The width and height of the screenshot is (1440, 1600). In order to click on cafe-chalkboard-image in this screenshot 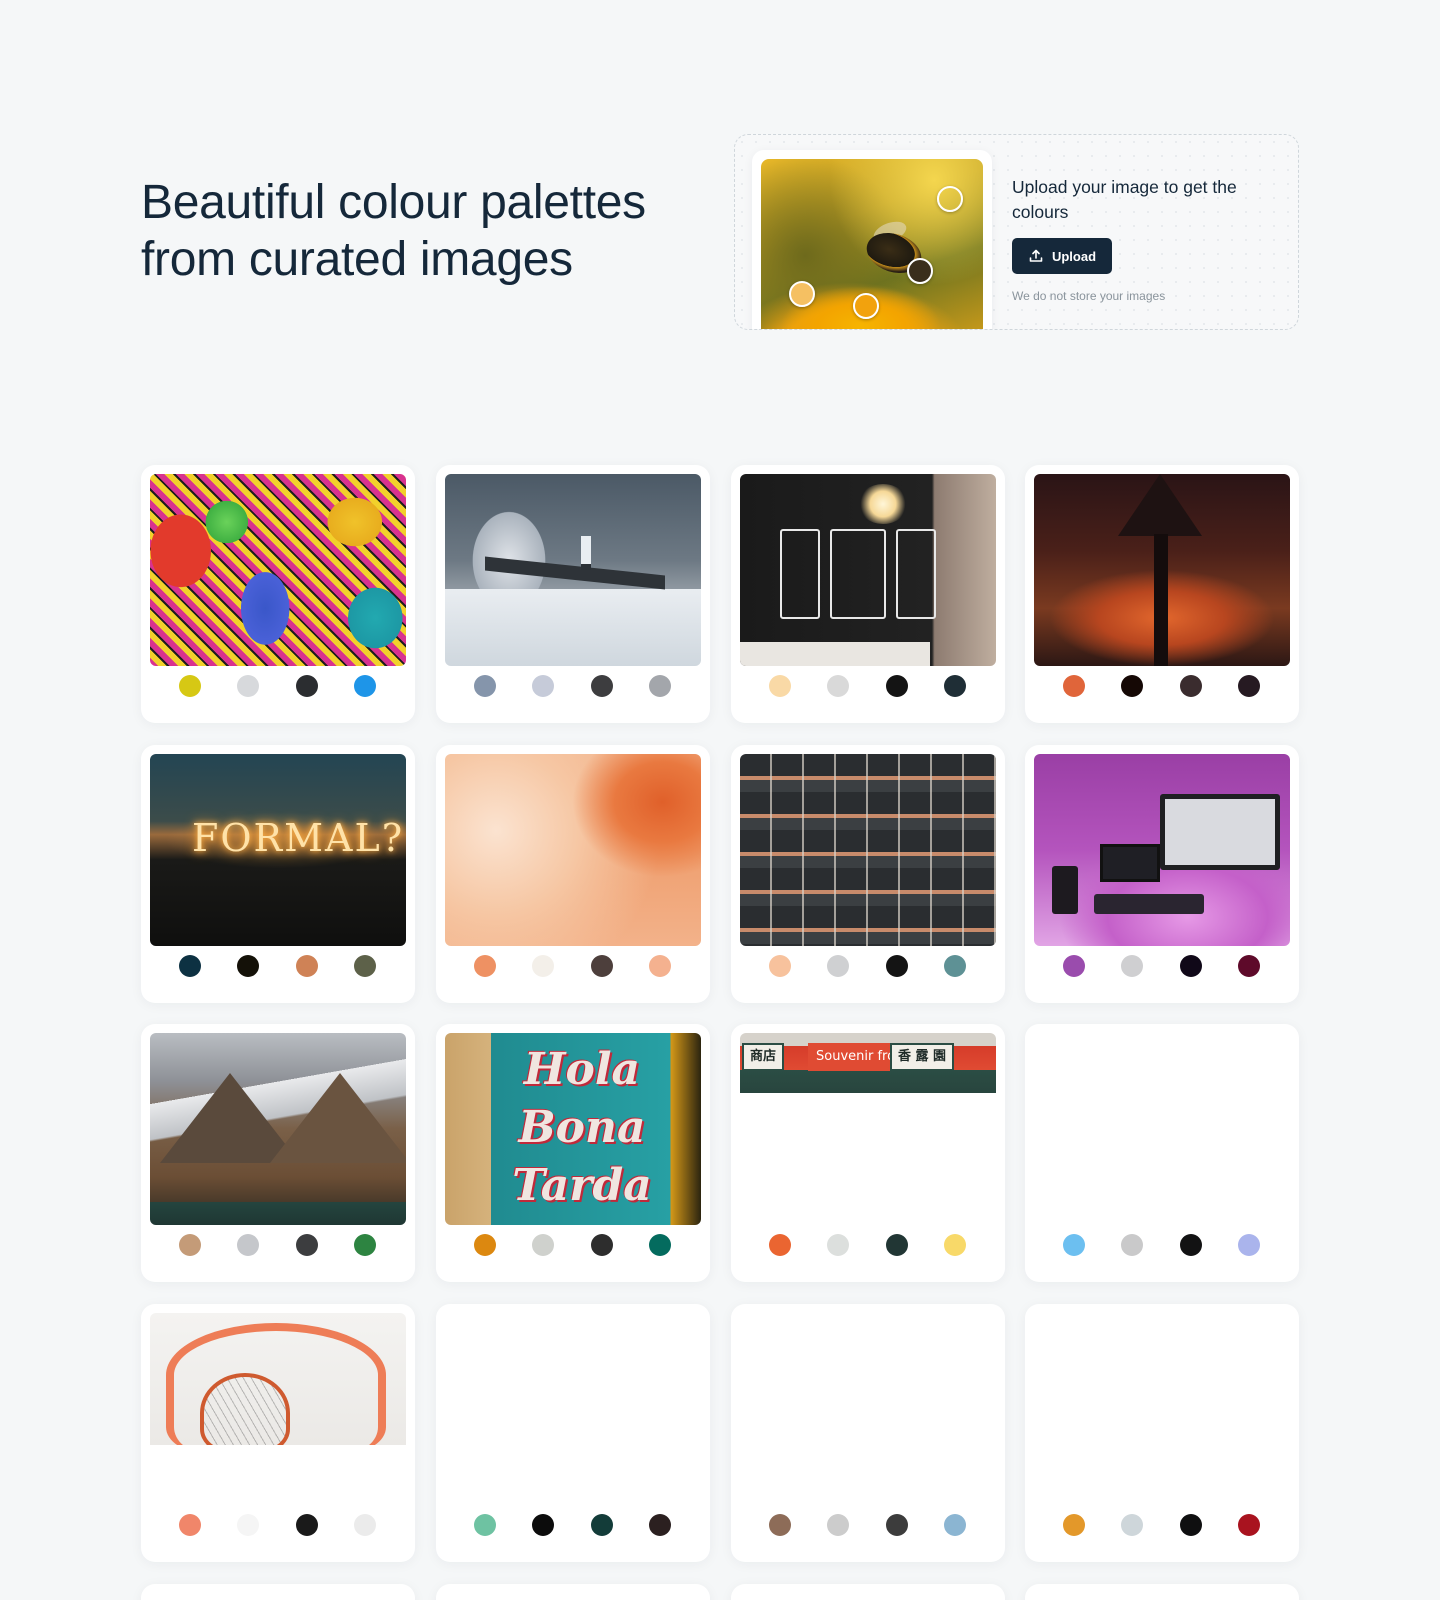, I will do `click(868, 570)`.